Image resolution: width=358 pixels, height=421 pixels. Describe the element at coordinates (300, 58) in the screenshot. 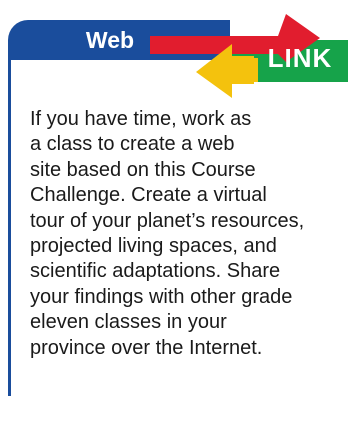

I see `link-badge: LINK` at that location.